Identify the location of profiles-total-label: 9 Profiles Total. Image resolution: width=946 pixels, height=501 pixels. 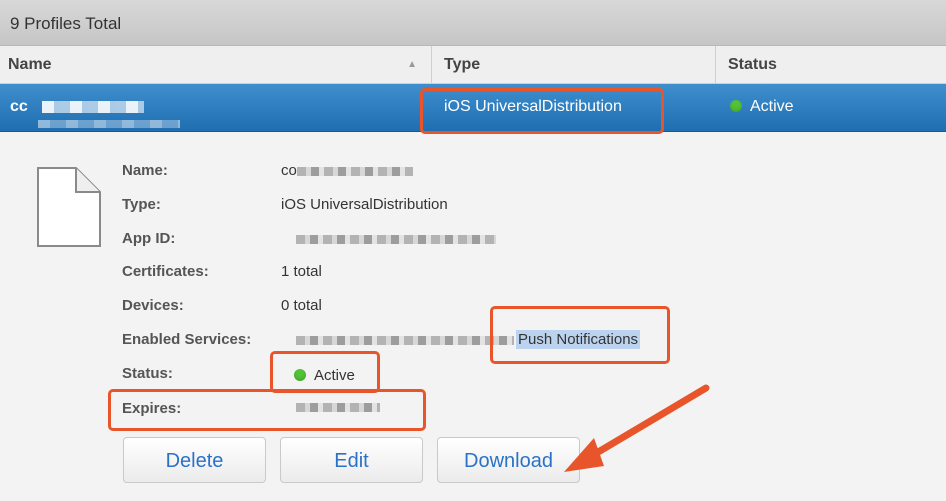
(66, 23).